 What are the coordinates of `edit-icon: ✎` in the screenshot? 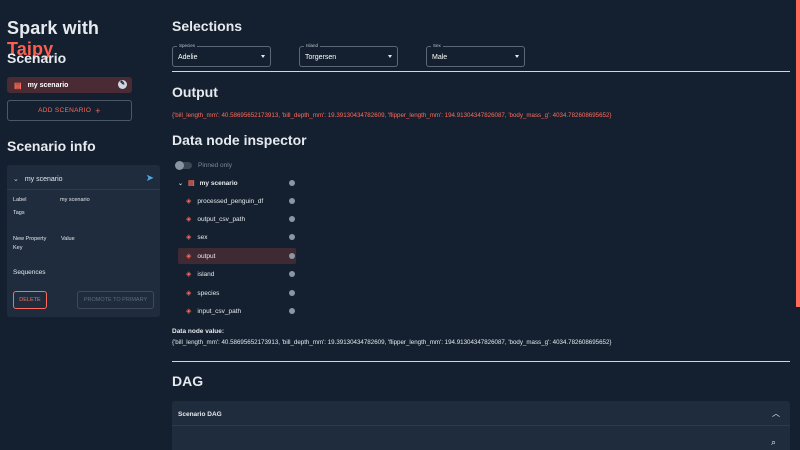 It's located at (122, 84).